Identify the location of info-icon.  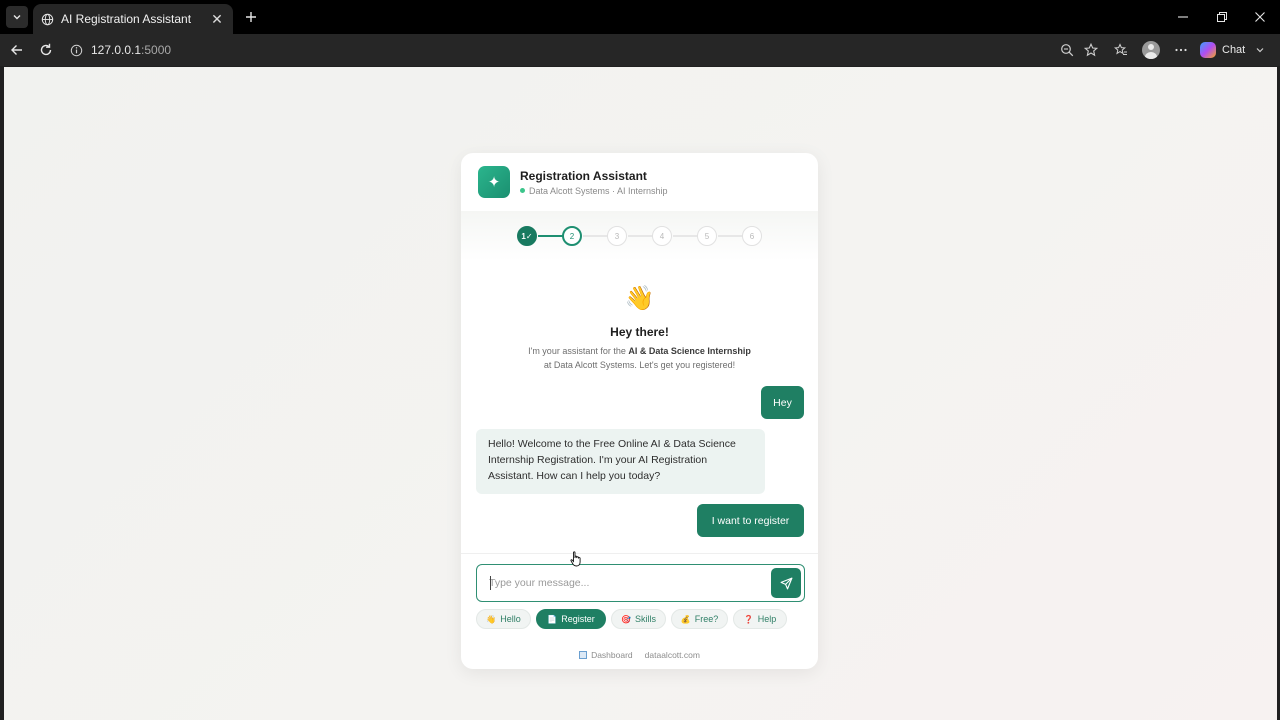
(76, 50).